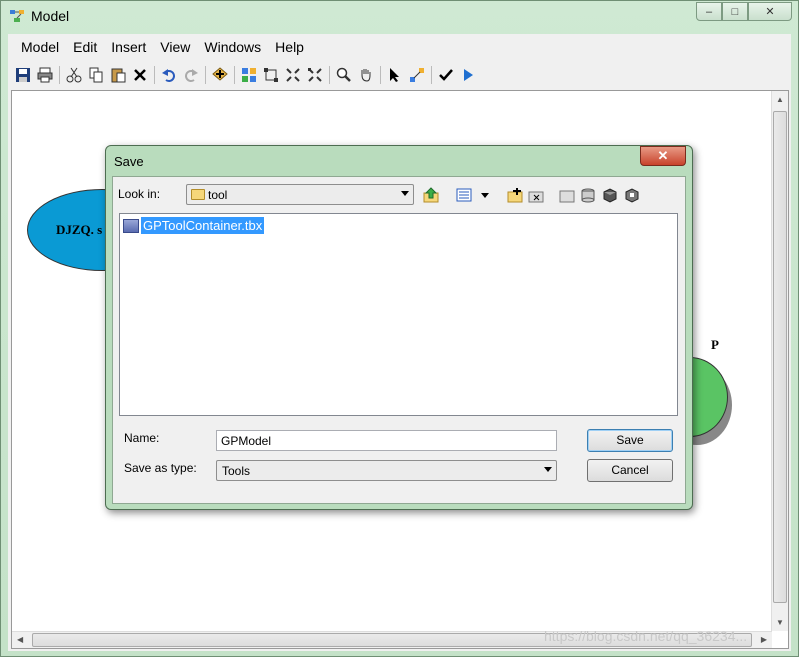 Image resolution: width=799 pixels, height=657 pixels. Describe the element at coordinates (220, 75) in the screenshot. I see `add-data-icon` at that location.